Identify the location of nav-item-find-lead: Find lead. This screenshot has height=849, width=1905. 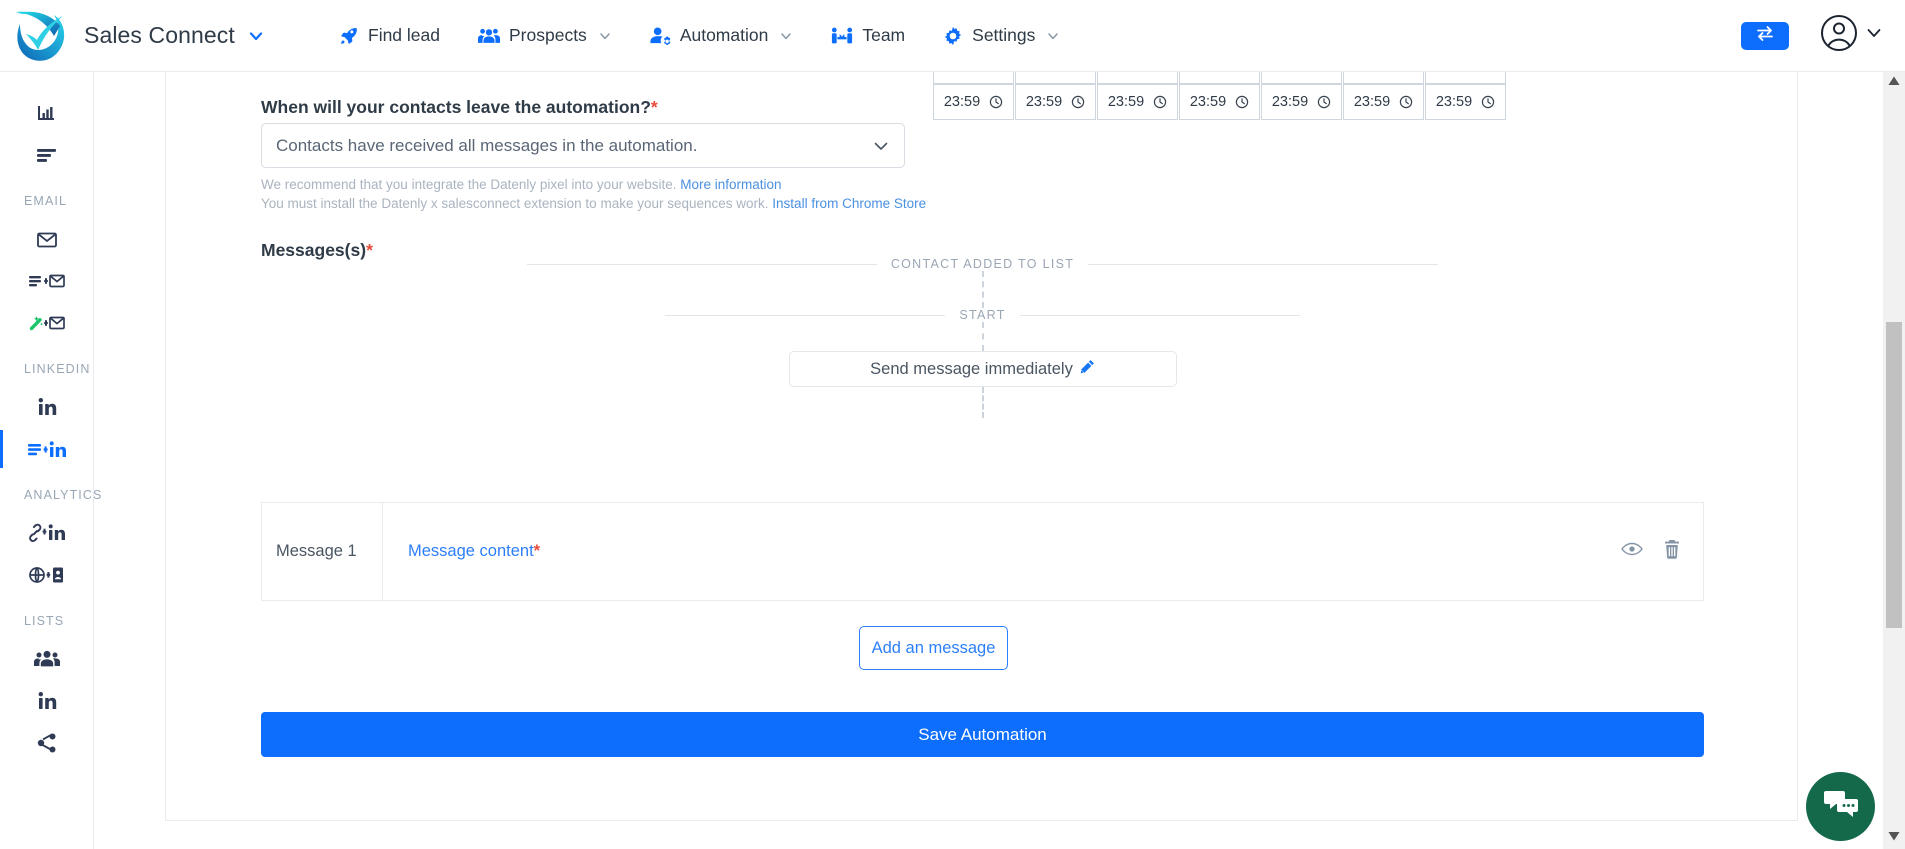
(390, 35).